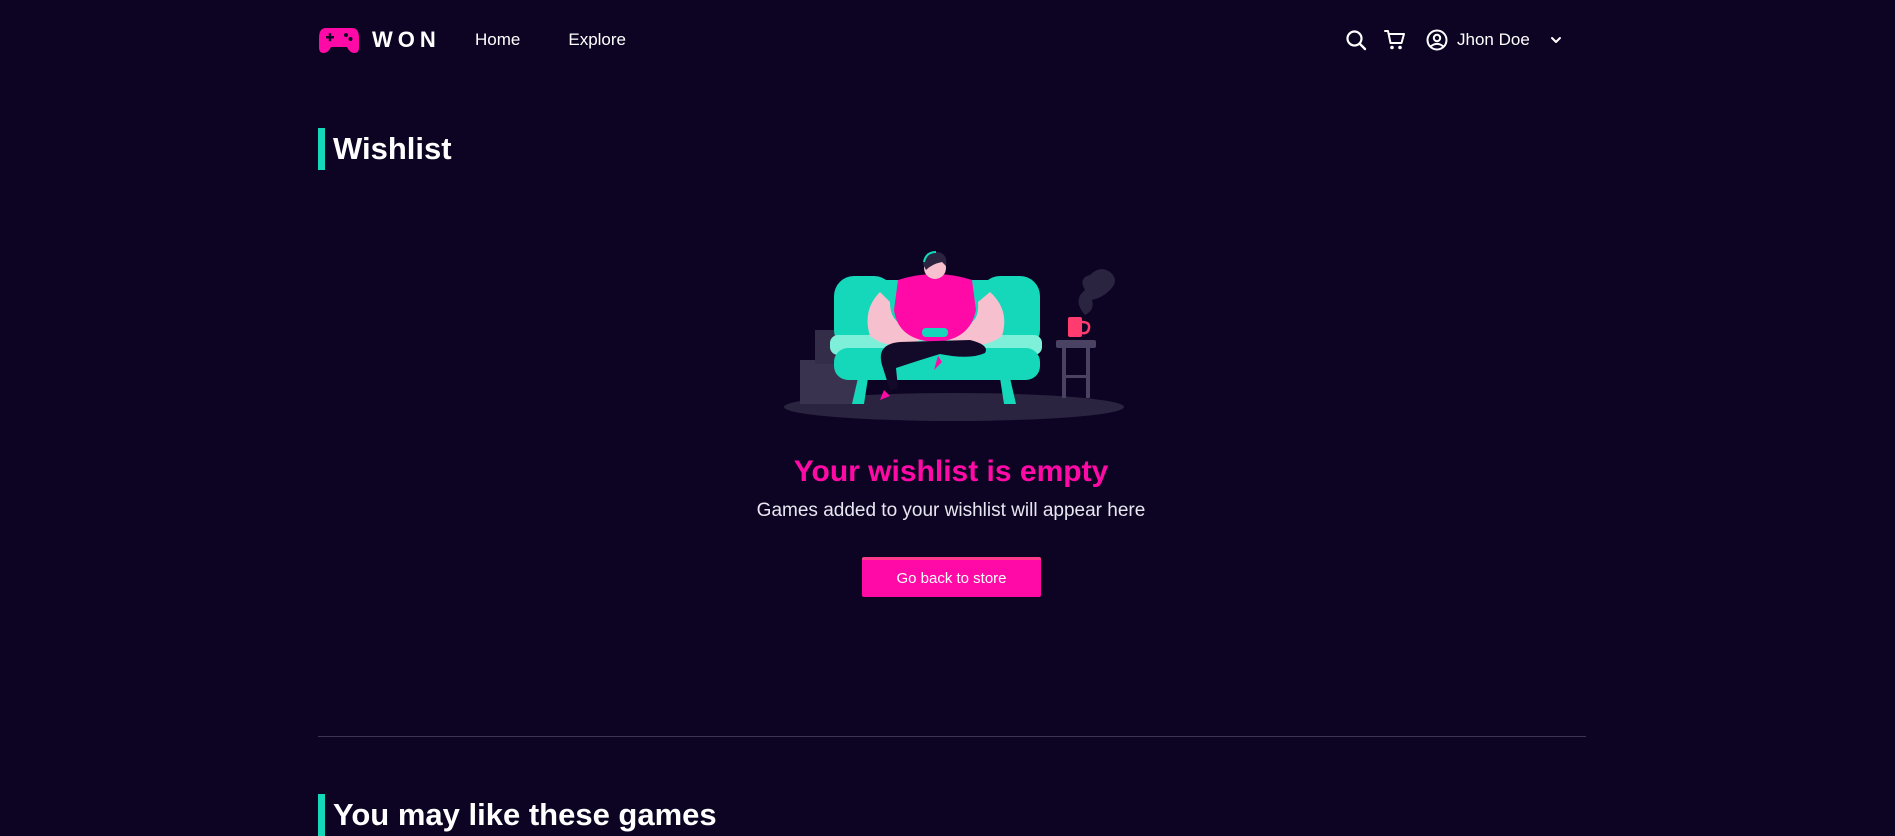 This screenshot has width=1895, height=836. What do you see at coordinates (406, 39) in the screenshot?
I see `logo-text: WON` at bounding box center [406, 39].